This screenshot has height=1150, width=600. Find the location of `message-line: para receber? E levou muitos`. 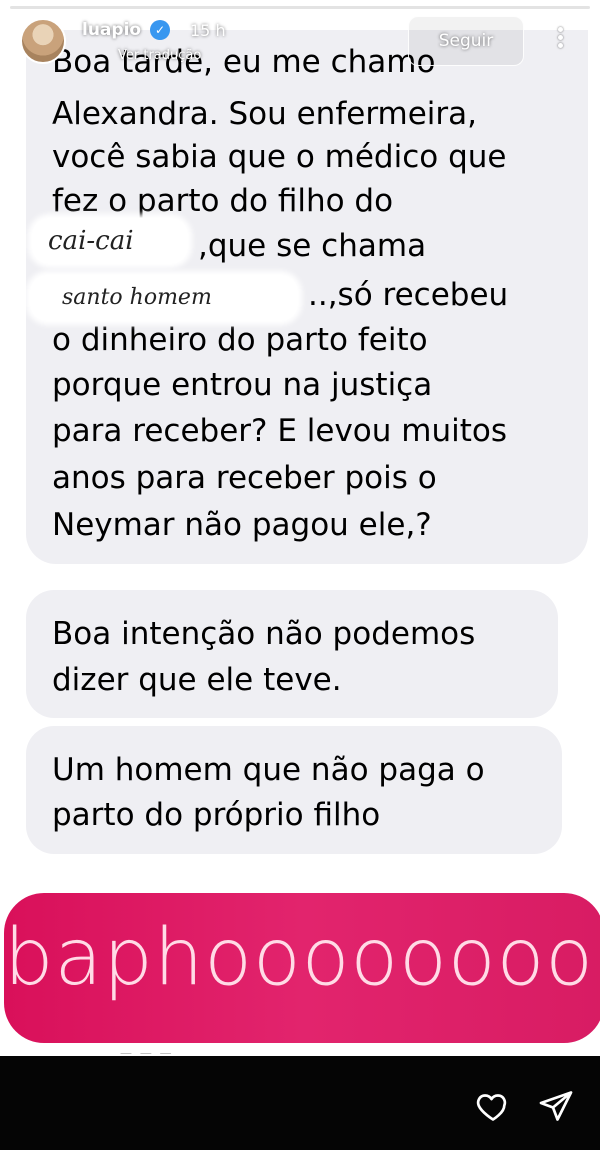

message-line: para receber? E levou muitos is located at coordinates (279, 431).